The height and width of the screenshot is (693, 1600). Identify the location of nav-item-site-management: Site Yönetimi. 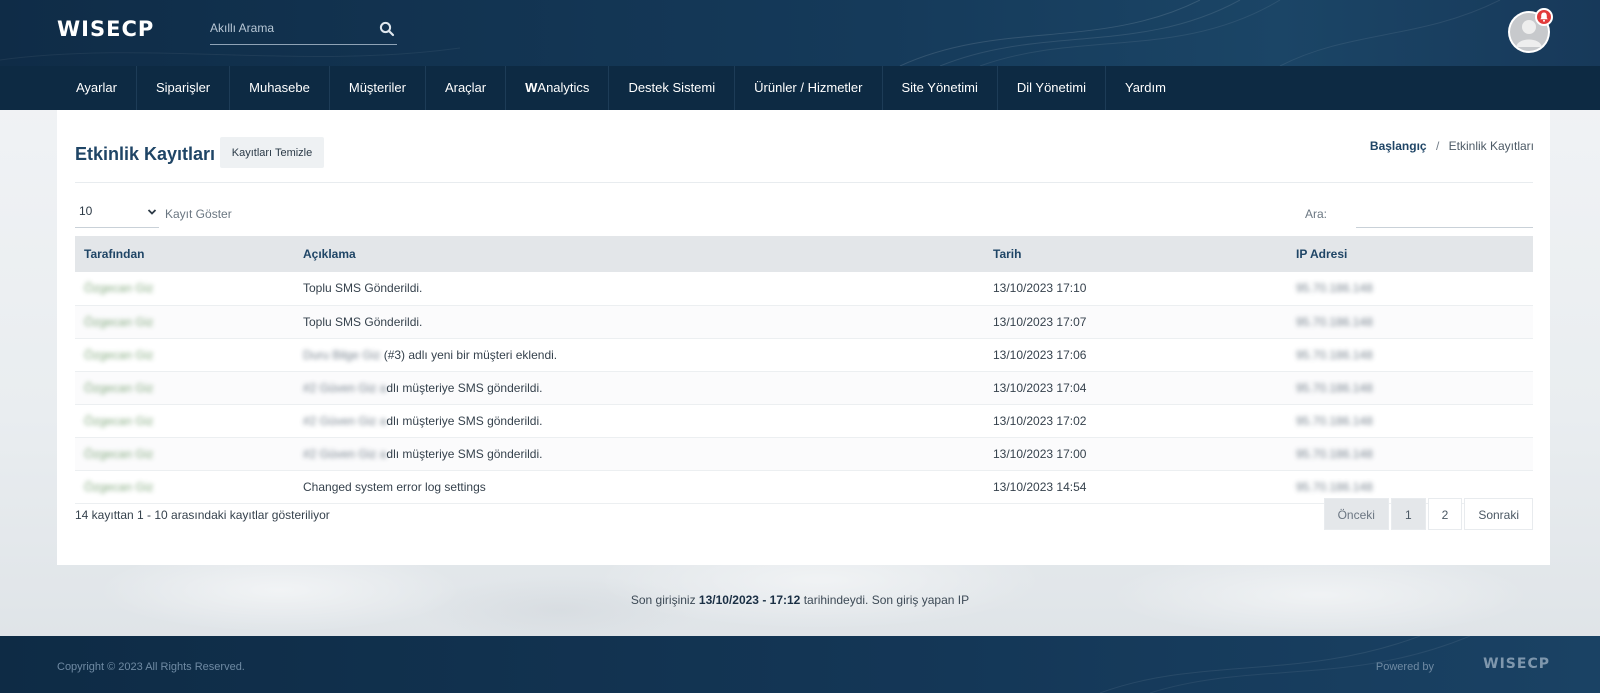
(940, 88).